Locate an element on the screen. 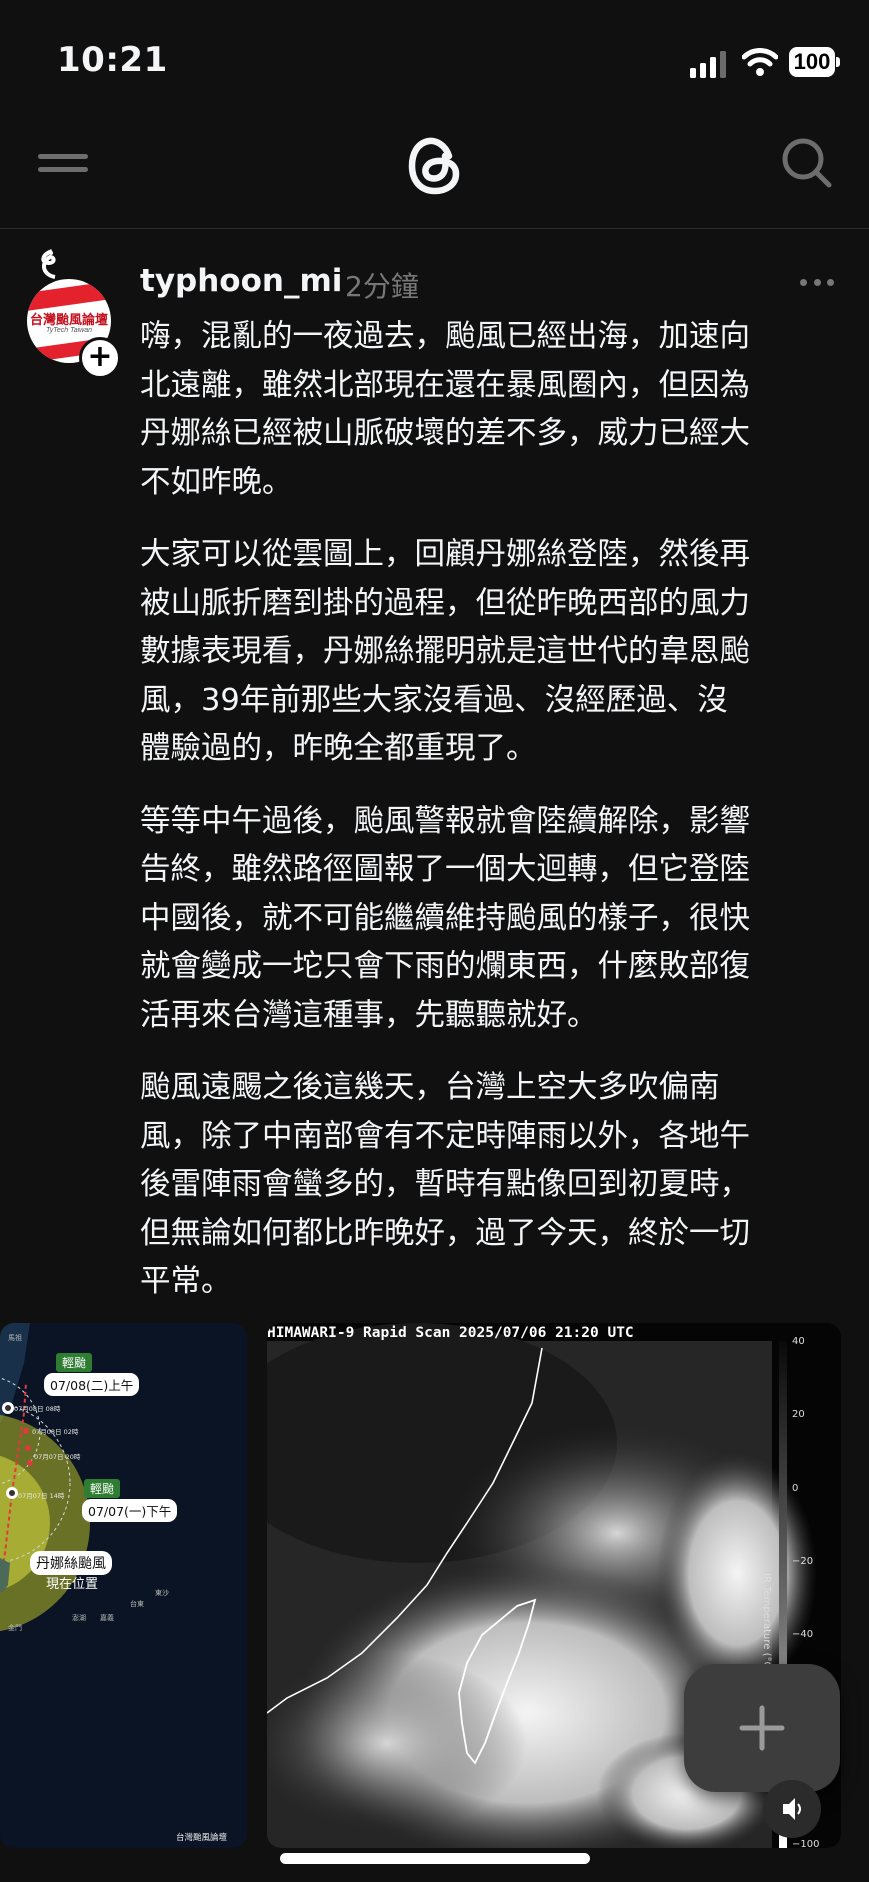 Image resolution: width=869 pixels, height=1882 pixels. home-indicator is located at coordinates (435, 1858).